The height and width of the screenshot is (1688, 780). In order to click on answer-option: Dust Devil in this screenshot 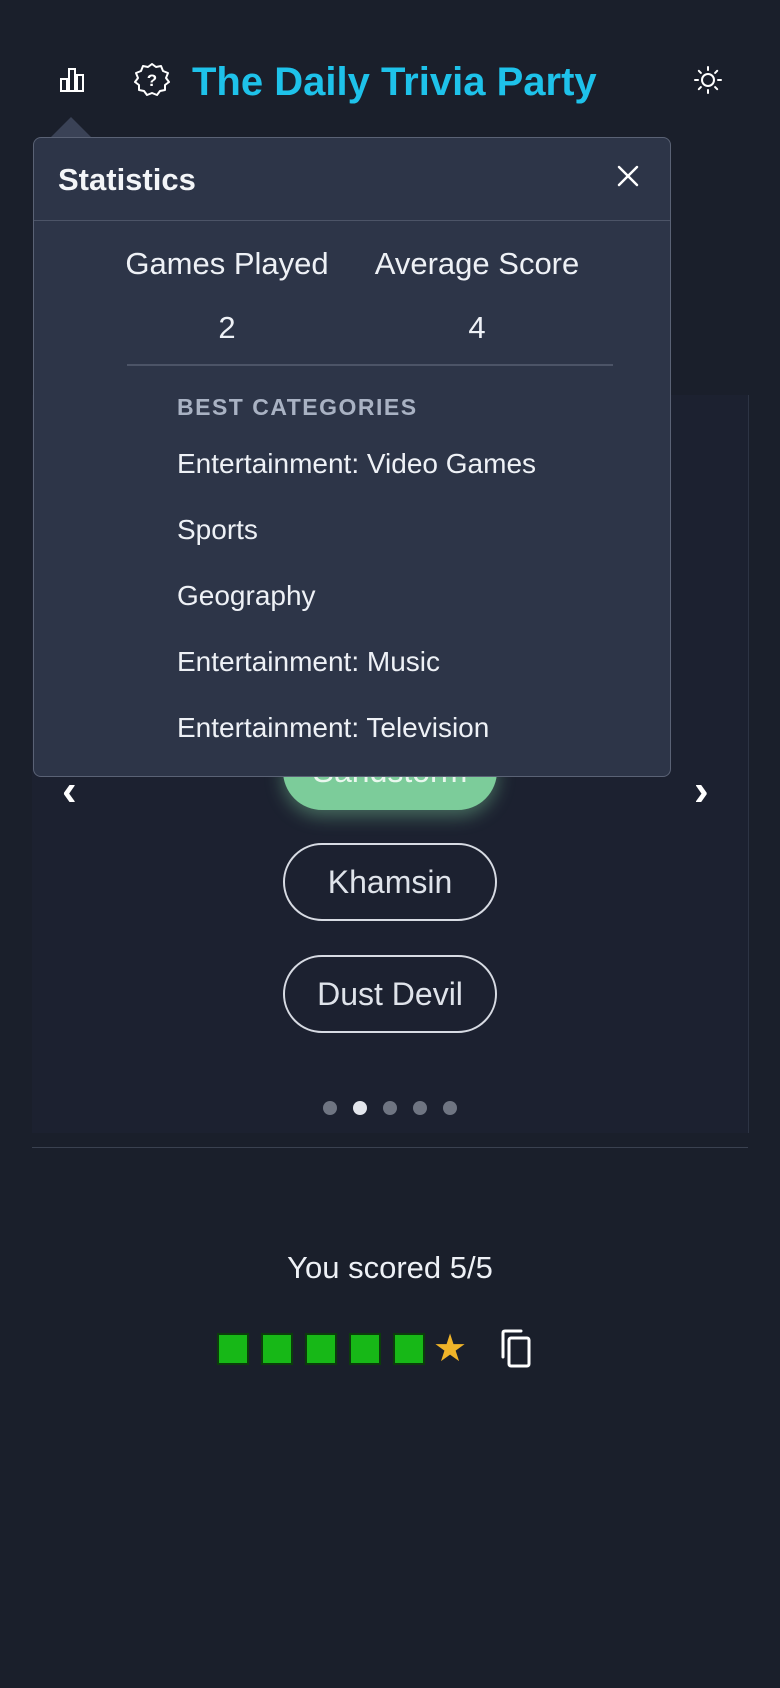, I will do `click(390, 994)`.